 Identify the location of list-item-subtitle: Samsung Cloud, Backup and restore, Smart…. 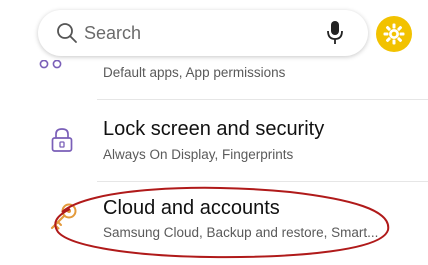
(241, 232).